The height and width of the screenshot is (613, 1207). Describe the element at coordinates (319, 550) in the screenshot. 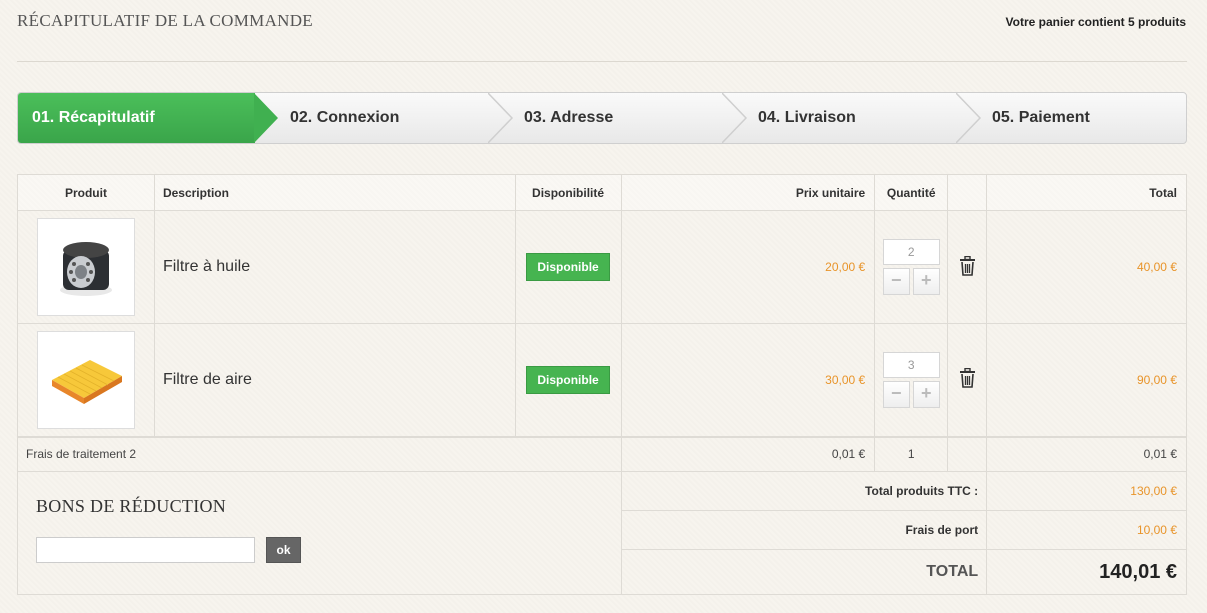

I see `voucher-form: ok` at that location.